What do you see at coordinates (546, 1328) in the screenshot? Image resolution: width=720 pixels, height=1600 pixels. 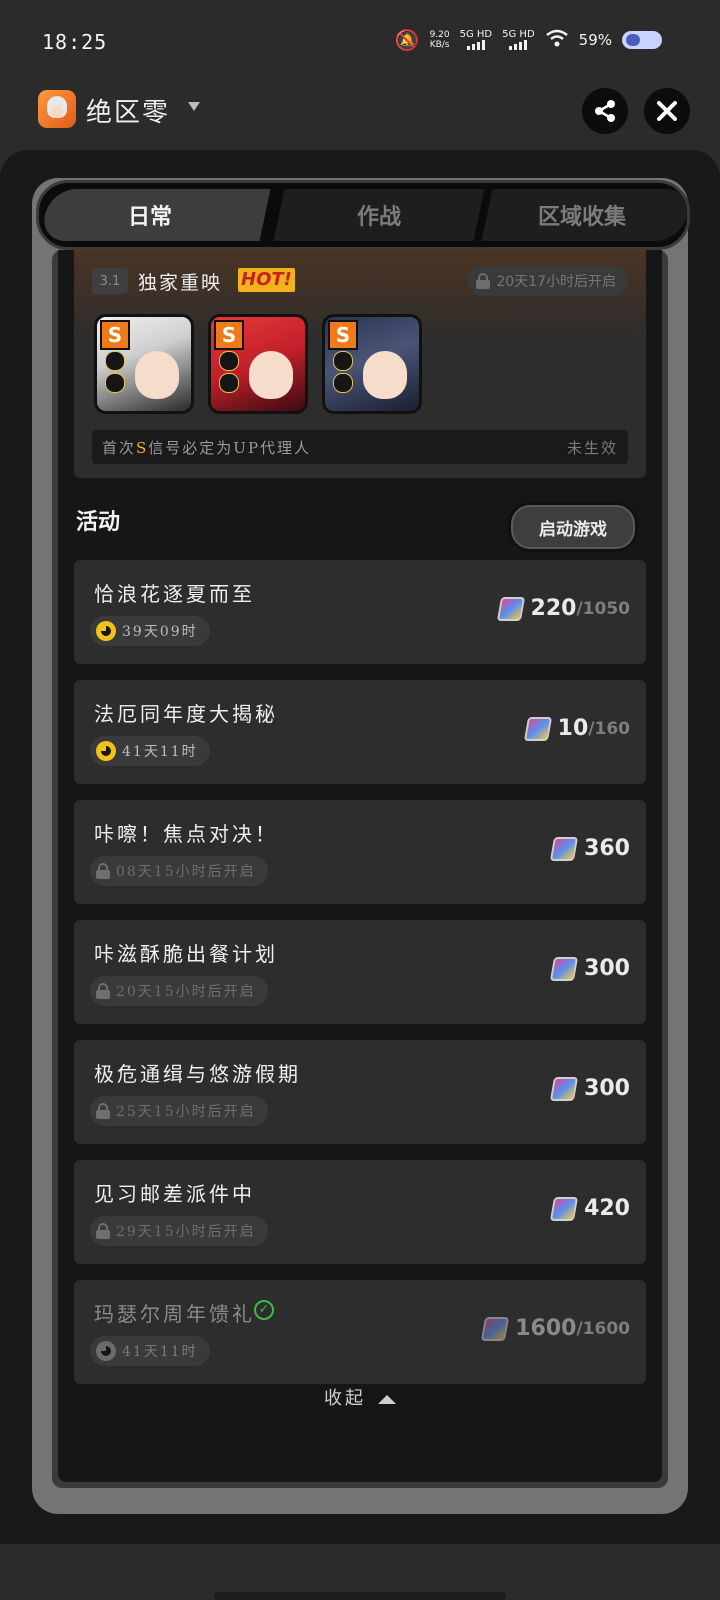 I see `reward-value: 1600` at bounding box center [546, 1328].